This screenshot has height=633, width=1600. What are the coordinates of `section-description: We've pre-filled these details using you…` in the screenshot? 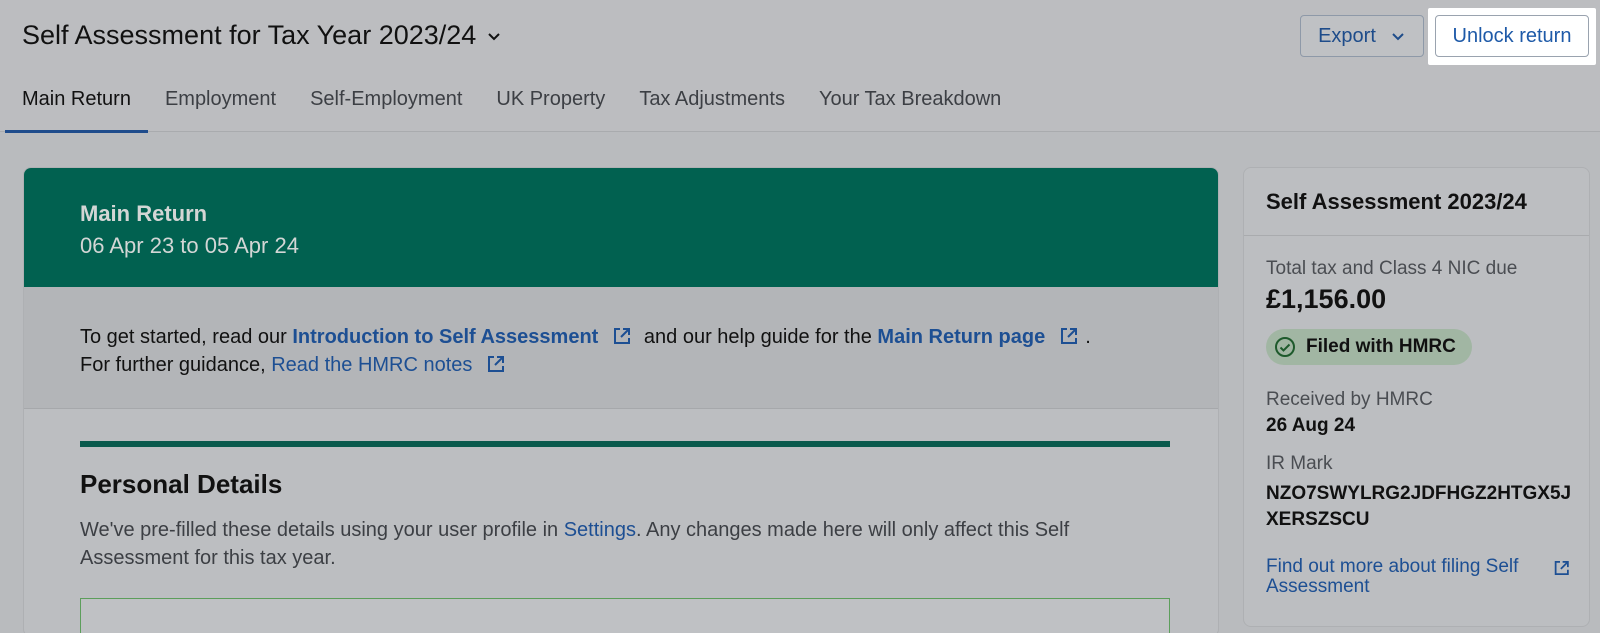 It's located at (610, 544).